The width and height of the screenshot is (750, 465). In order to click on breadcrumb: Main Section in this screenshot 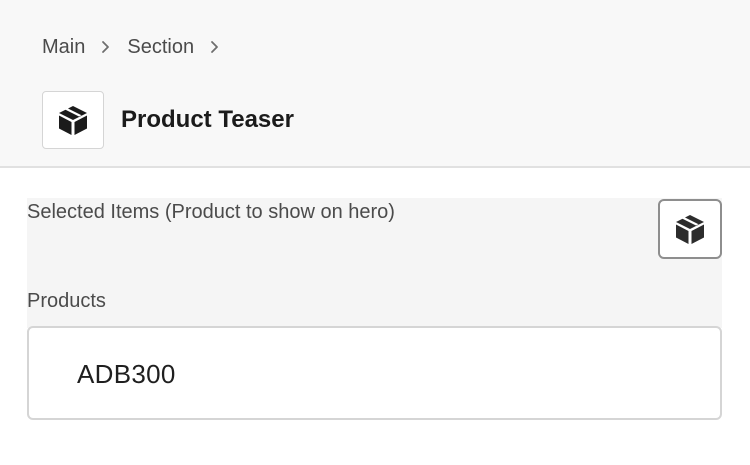, I will do `click(139, 47)`.